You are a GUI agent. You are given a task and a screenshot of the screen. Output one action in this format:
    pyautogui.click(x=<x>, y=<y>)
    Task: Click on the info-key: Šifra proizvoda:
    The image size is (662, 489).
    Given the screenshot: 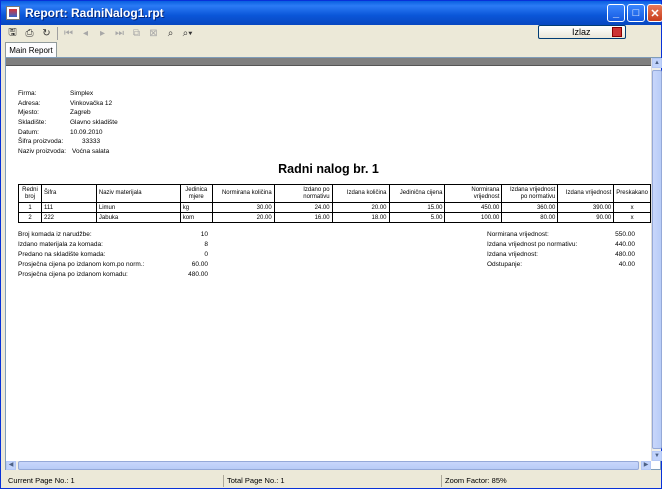 What is the action you would take?
    pyautogui.click(x=41, y=142)
    